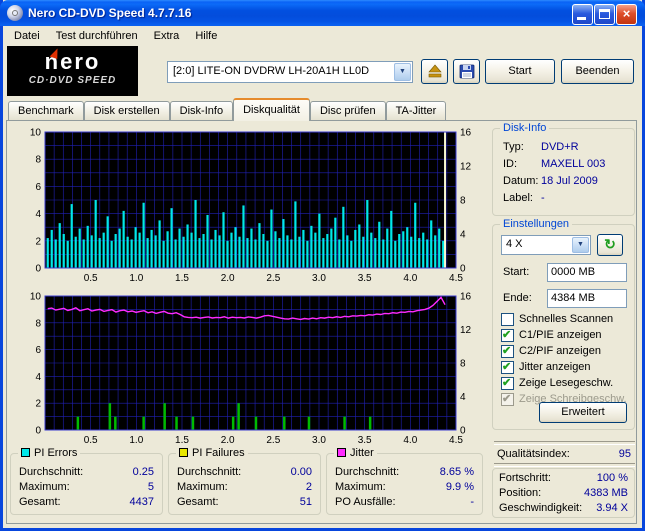 The height and width of the screenshot is (531, 645). I want to click on stat-value: 51, so click(305, 502).